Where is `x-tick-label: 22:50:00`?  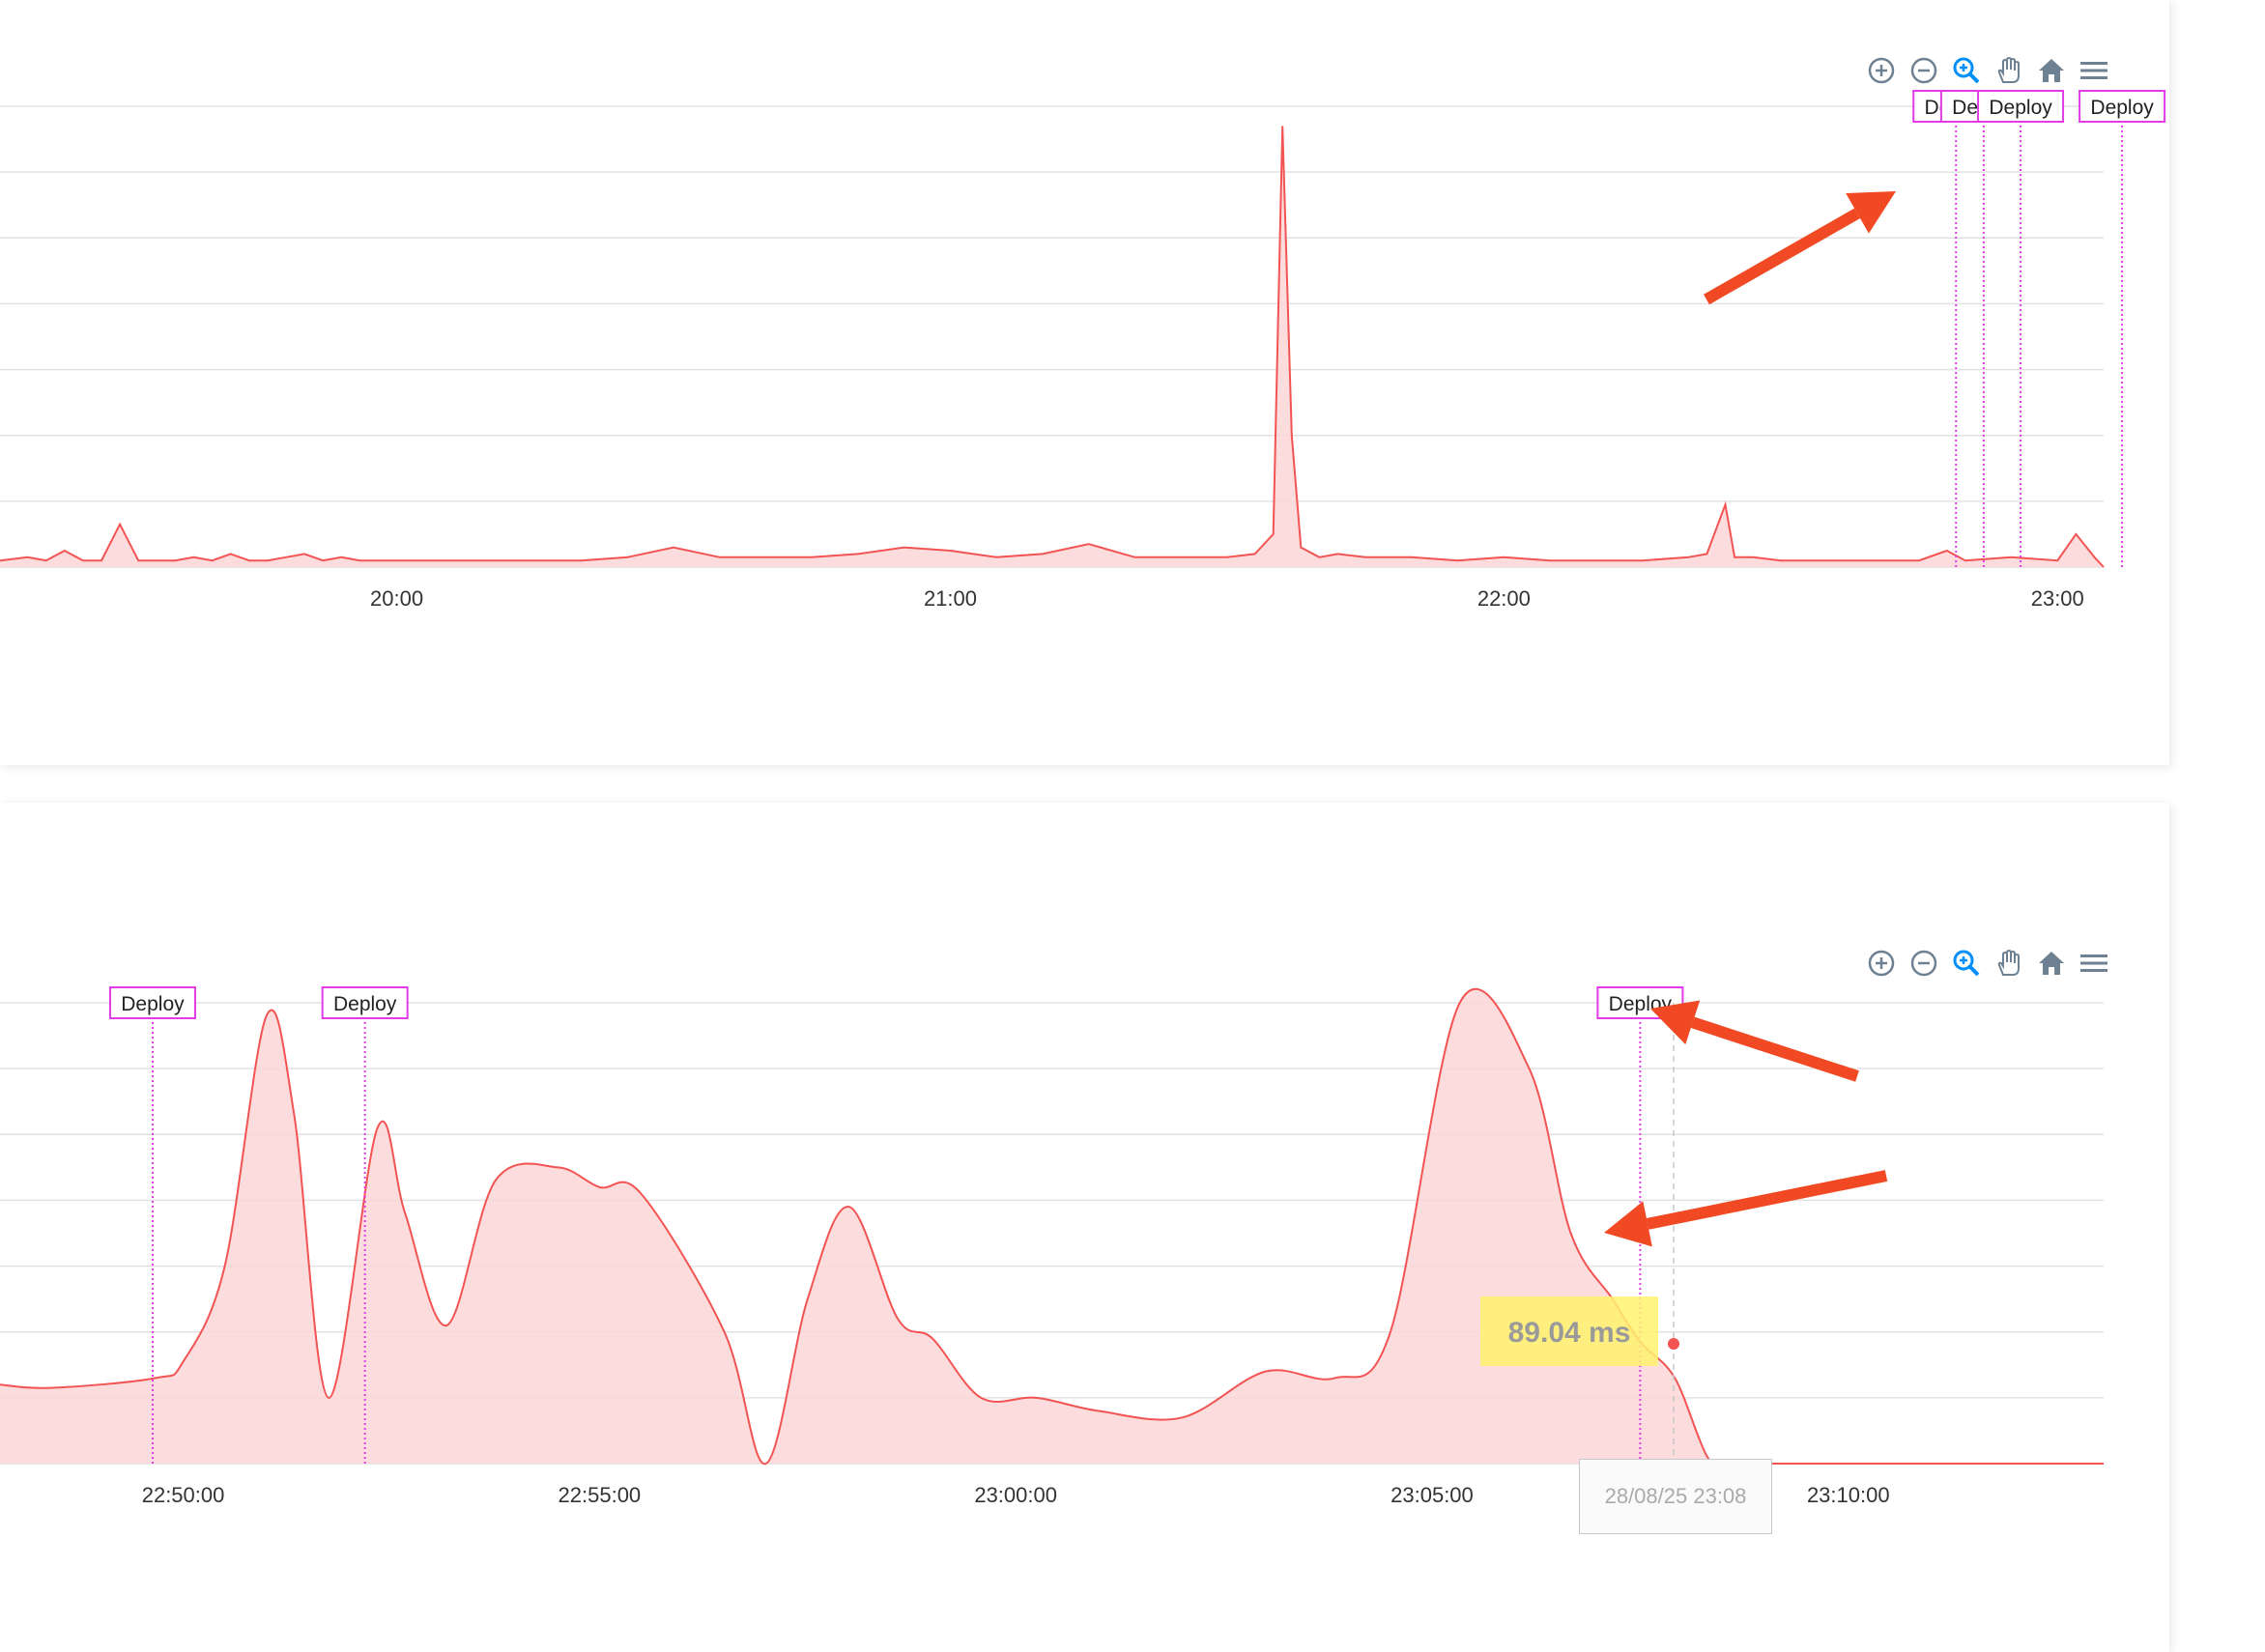 x-tick-label: 22:50:00 is located at coordinates (183, 1495).